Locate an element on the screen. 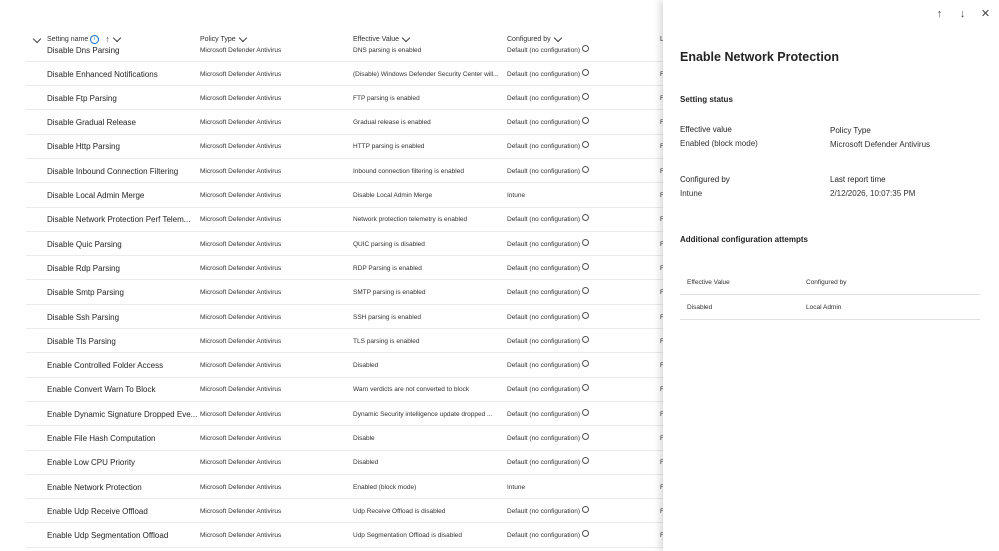  setting-status-heading: Setting status is located at coordinates (706, 99).